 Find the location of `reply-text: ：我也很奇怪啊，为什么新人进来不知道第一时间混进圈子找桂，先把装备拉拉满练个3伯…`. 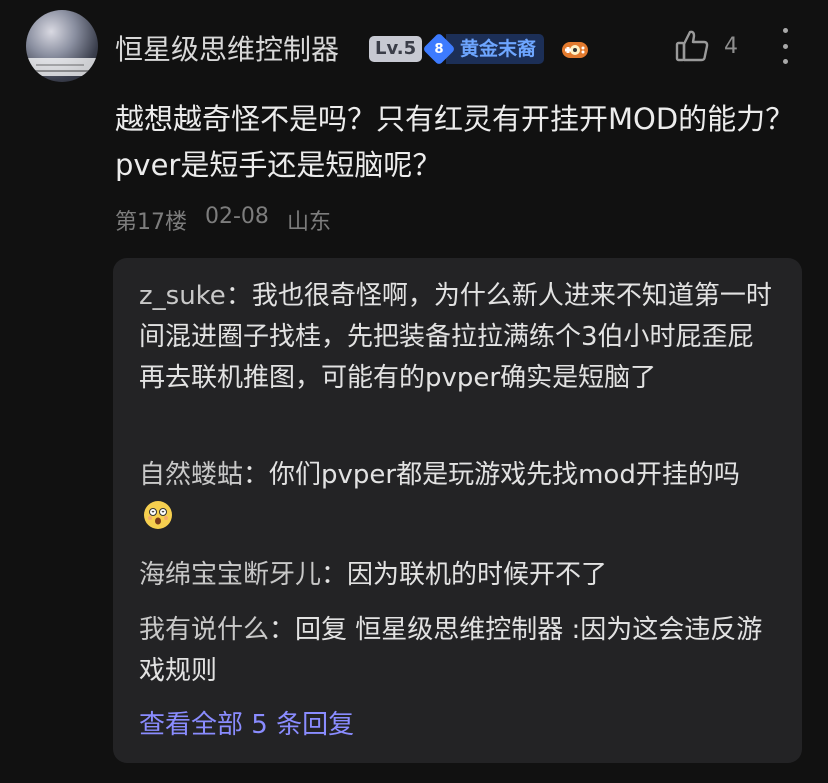

reply-text: ：我也很奇怪啊，为什么新人进来不知道第一时间混进圈子找桂，先把装备拉拉满练个3伯… is located at coordinates (455, 337).